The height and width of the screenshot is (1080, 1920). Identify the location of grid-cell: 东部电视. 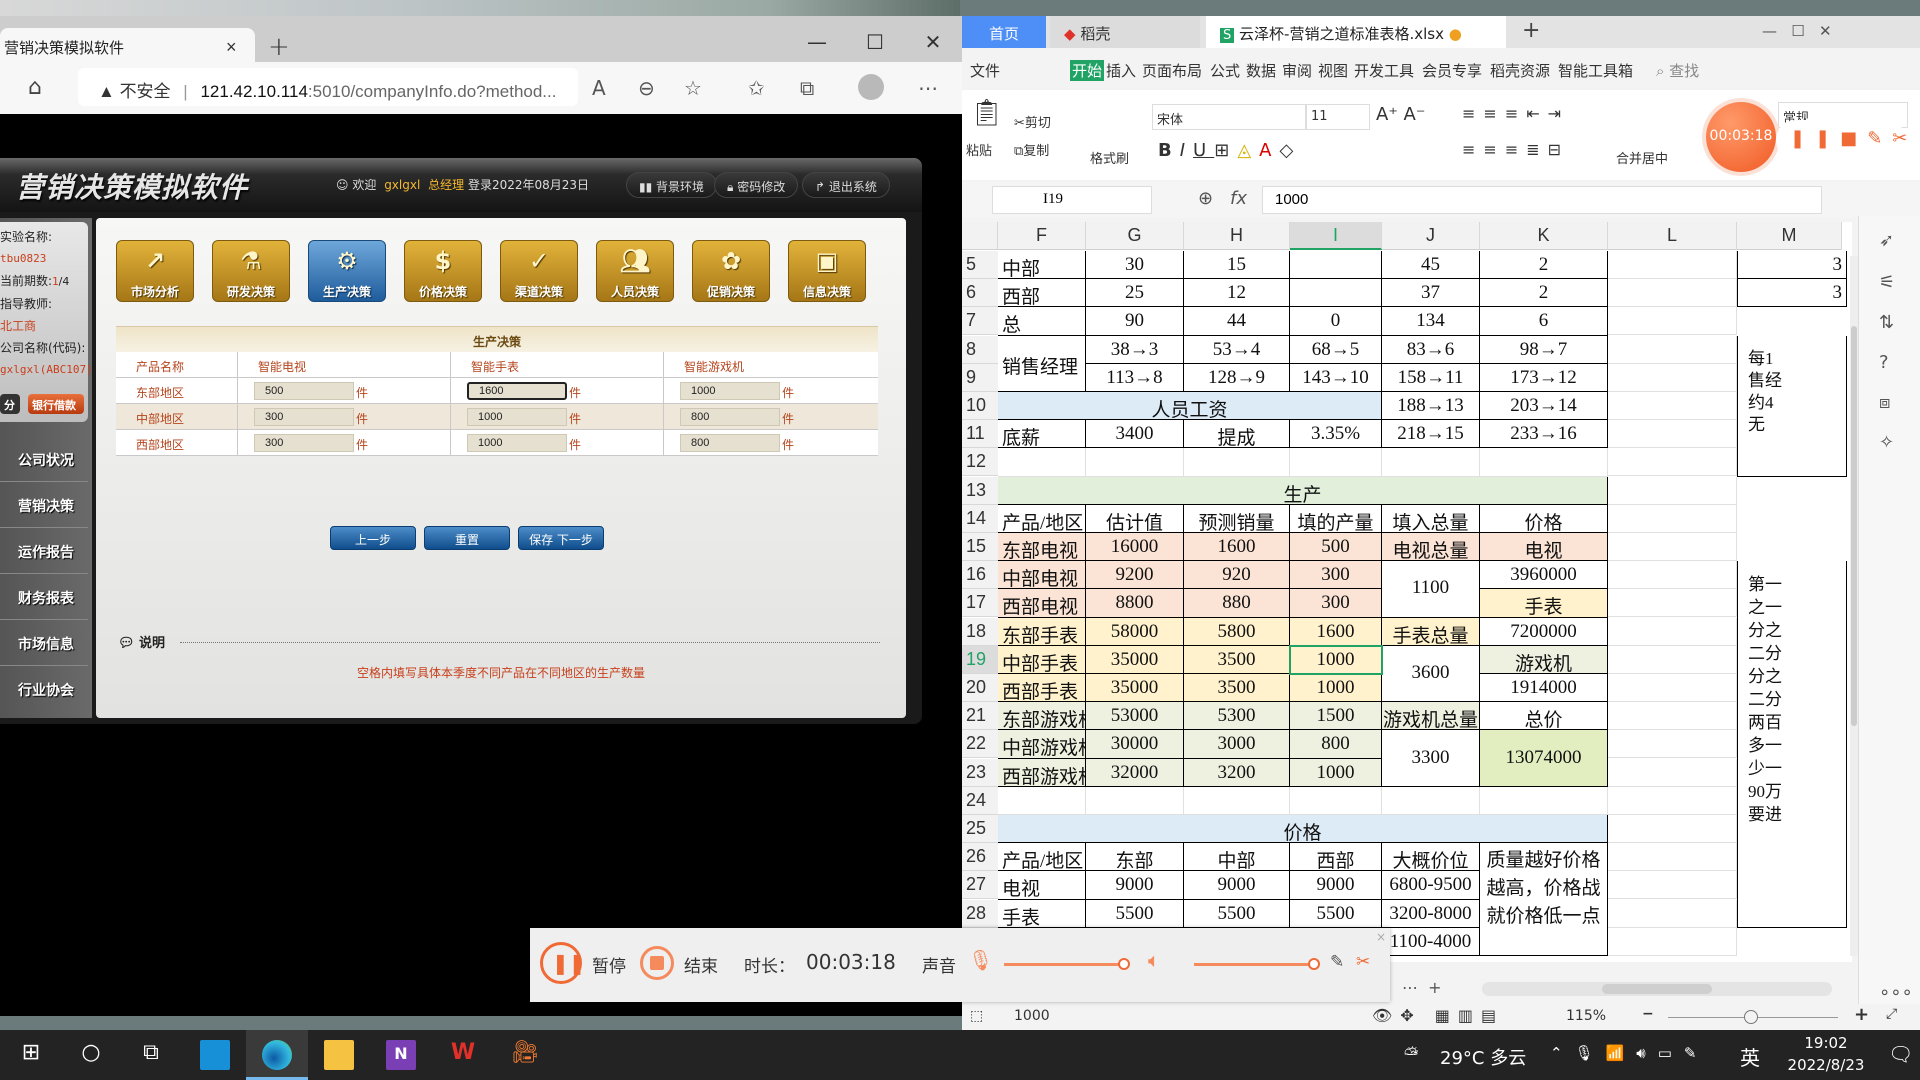
(1042, 547).